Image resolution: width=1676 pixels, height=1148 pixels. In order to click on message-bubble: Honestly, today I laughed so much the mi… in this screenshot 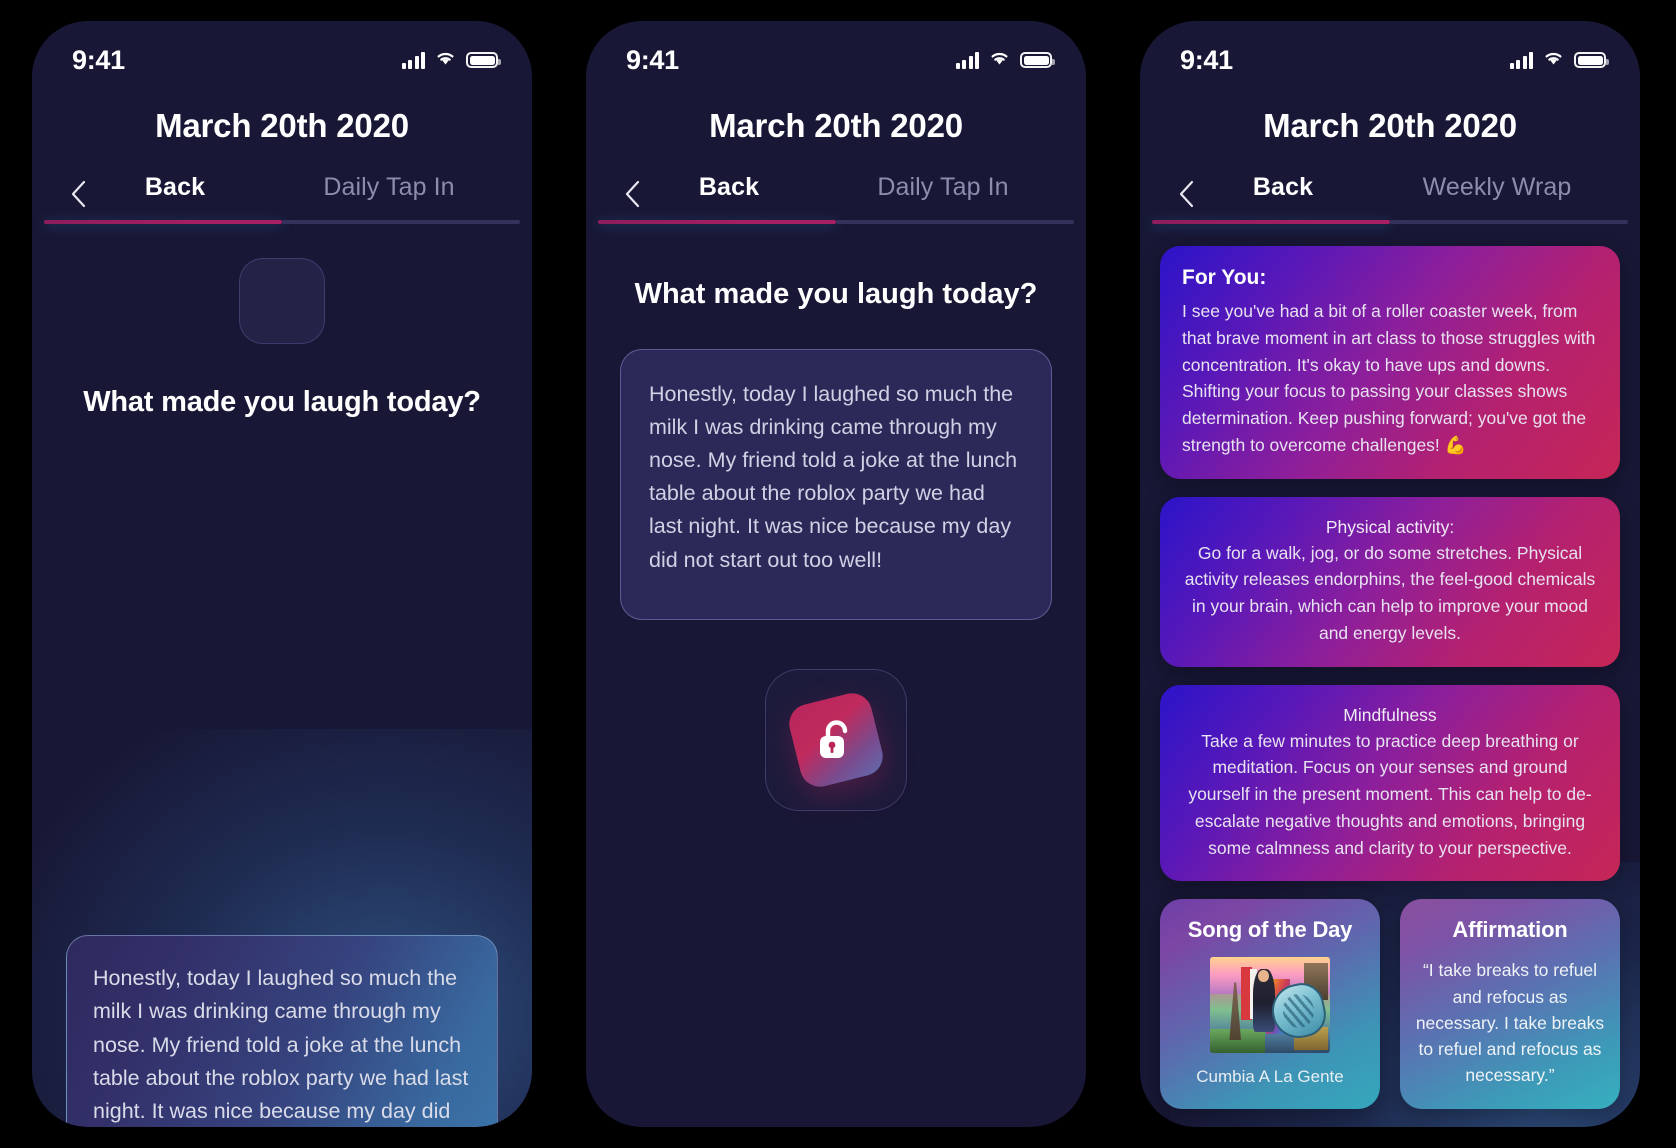, I will do `click(282, 1031)`.